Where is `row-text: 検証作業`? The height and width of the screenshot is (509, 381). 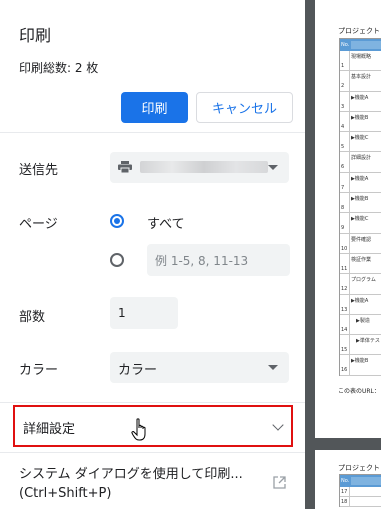
row-text: 検証作業 is located at coordinates (361, 259).